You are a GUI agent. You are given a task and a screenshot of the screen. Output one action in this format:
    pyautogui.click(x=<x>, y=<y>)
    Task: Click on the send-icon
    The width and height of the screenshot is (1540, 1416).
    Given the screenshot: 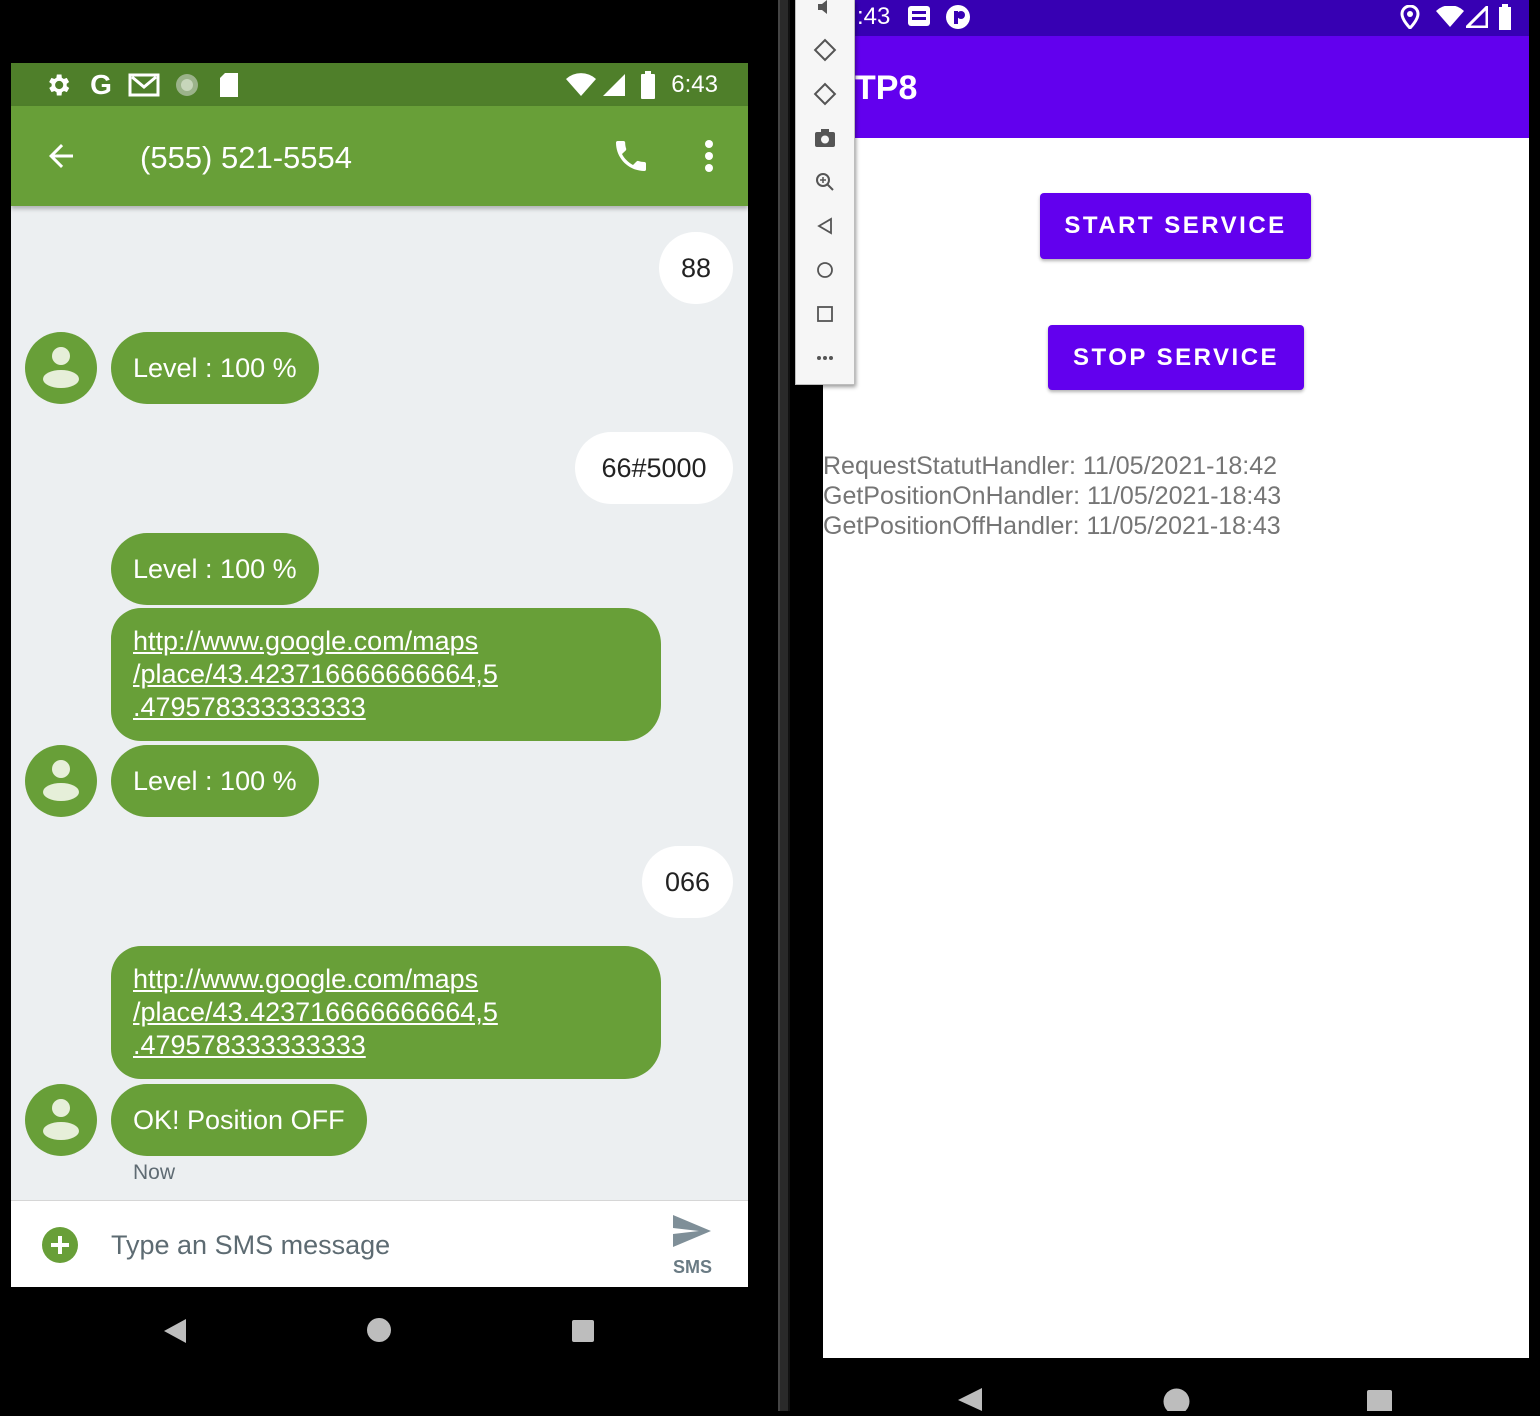 What is the action you would take?
    pyautogui.click(x=693, y=1231)
    